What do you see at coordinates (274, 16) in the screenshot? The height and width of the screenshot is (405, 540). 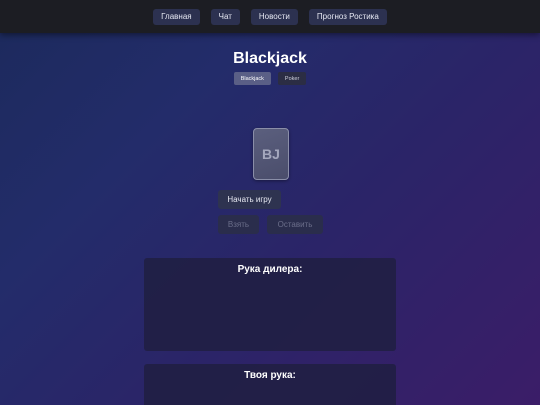 I see `nav-news-button: Новости` at bounding box center [274, 16].